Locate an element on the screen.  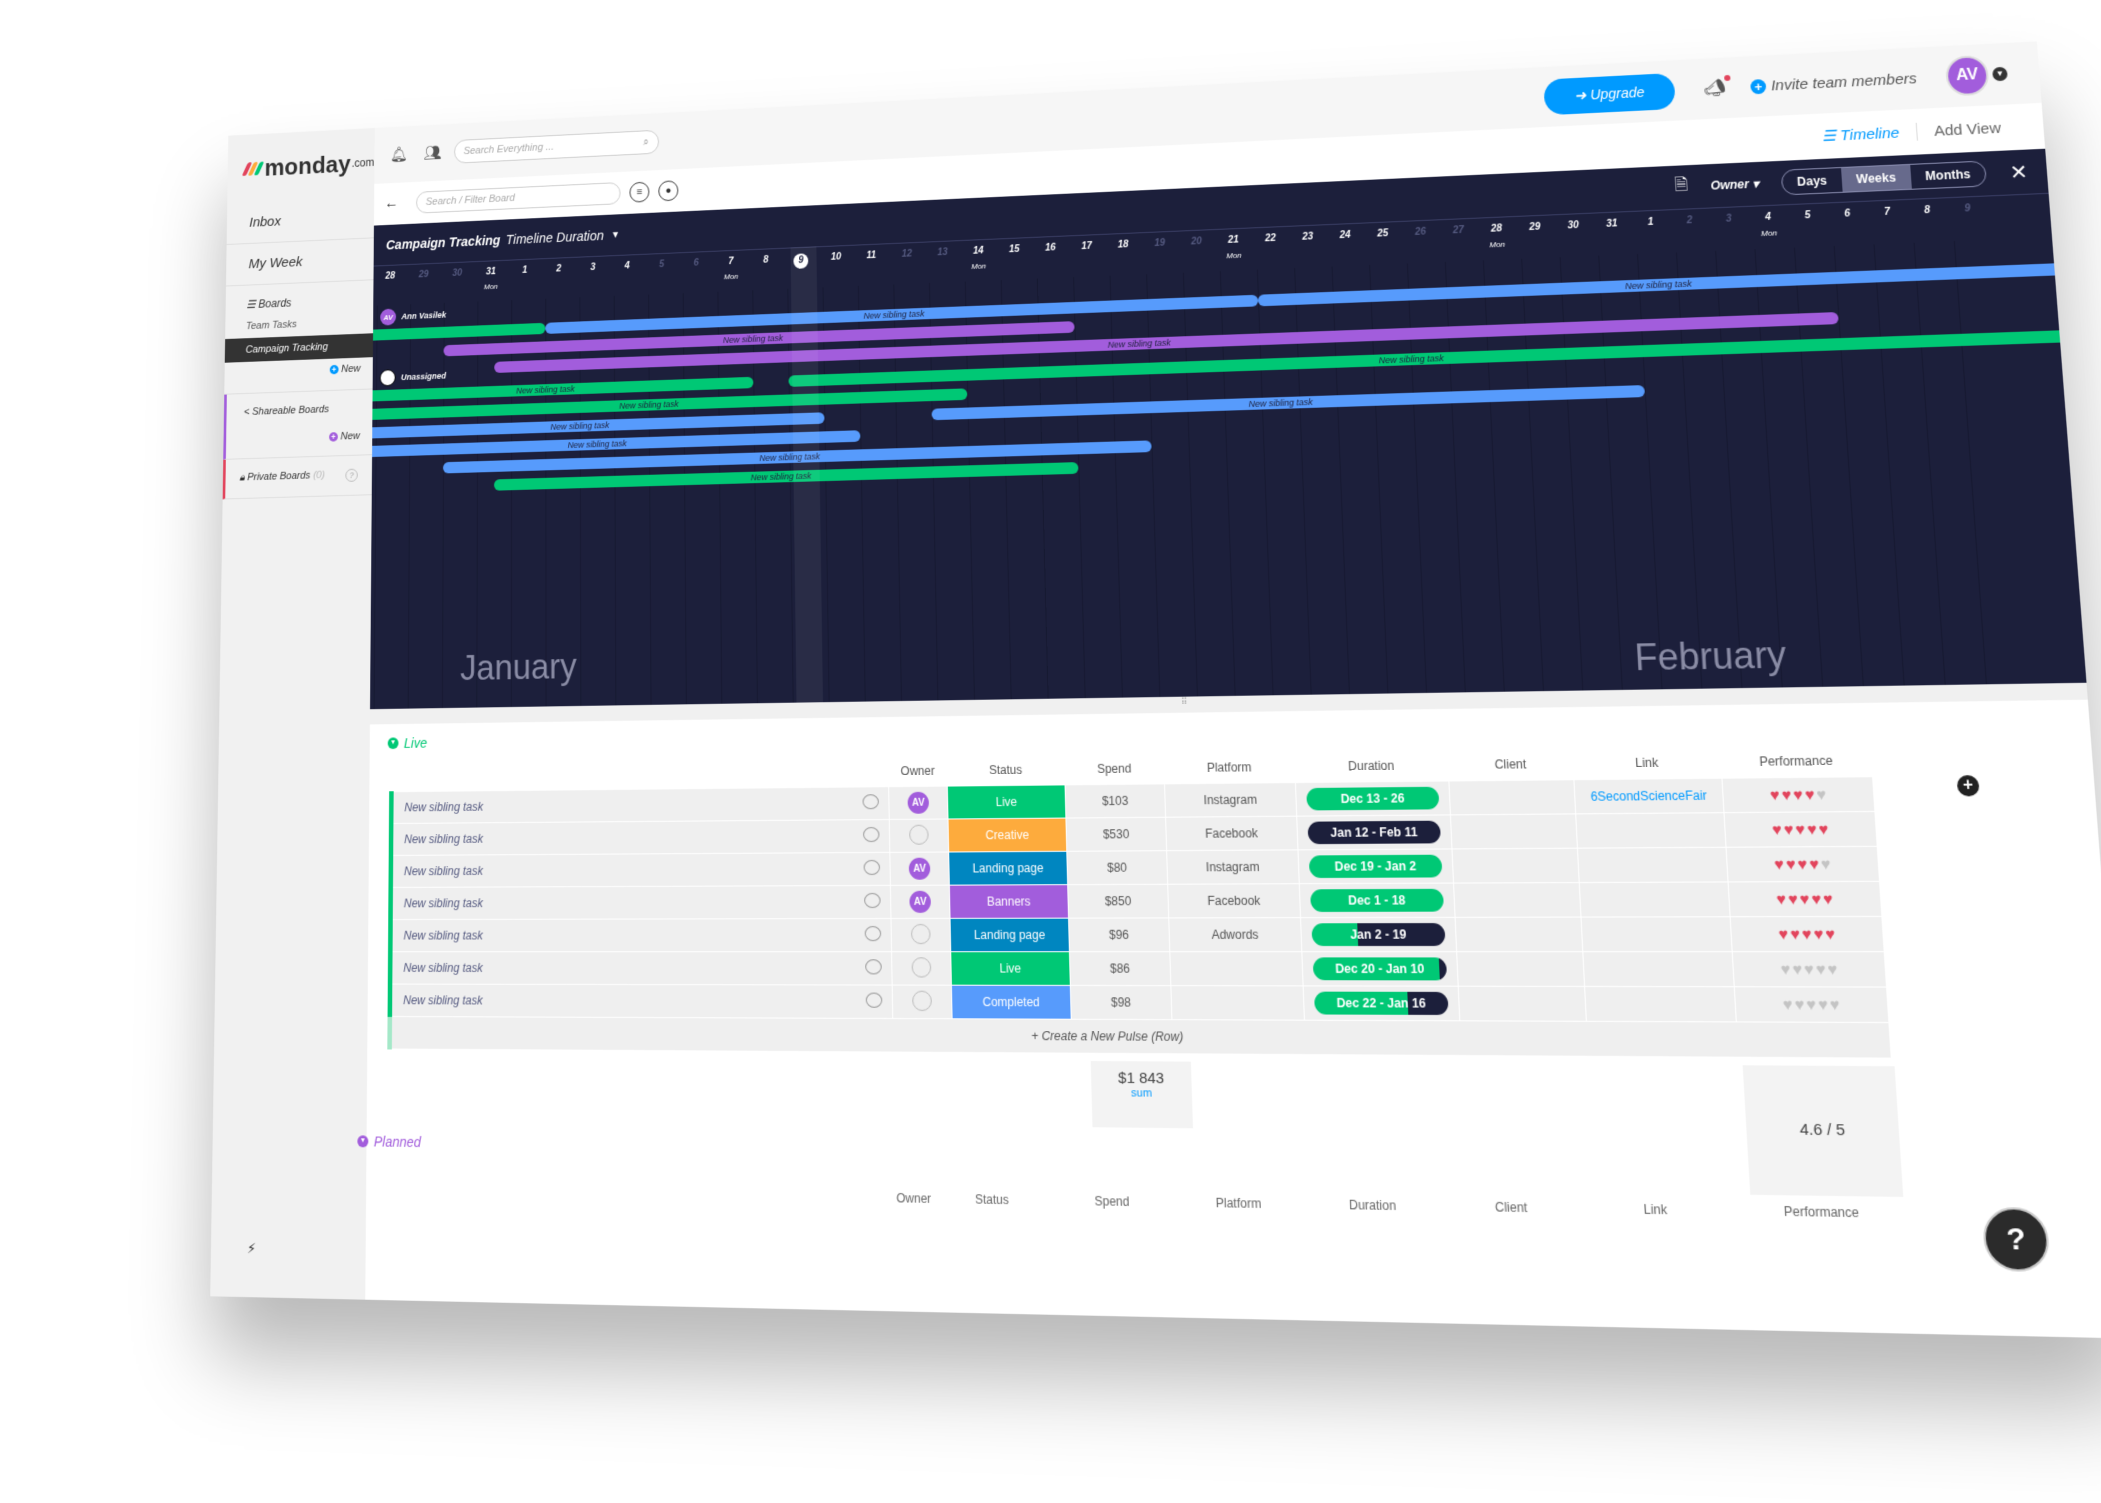
platform-cell: Adwords is located at coordinates (1235, 934).